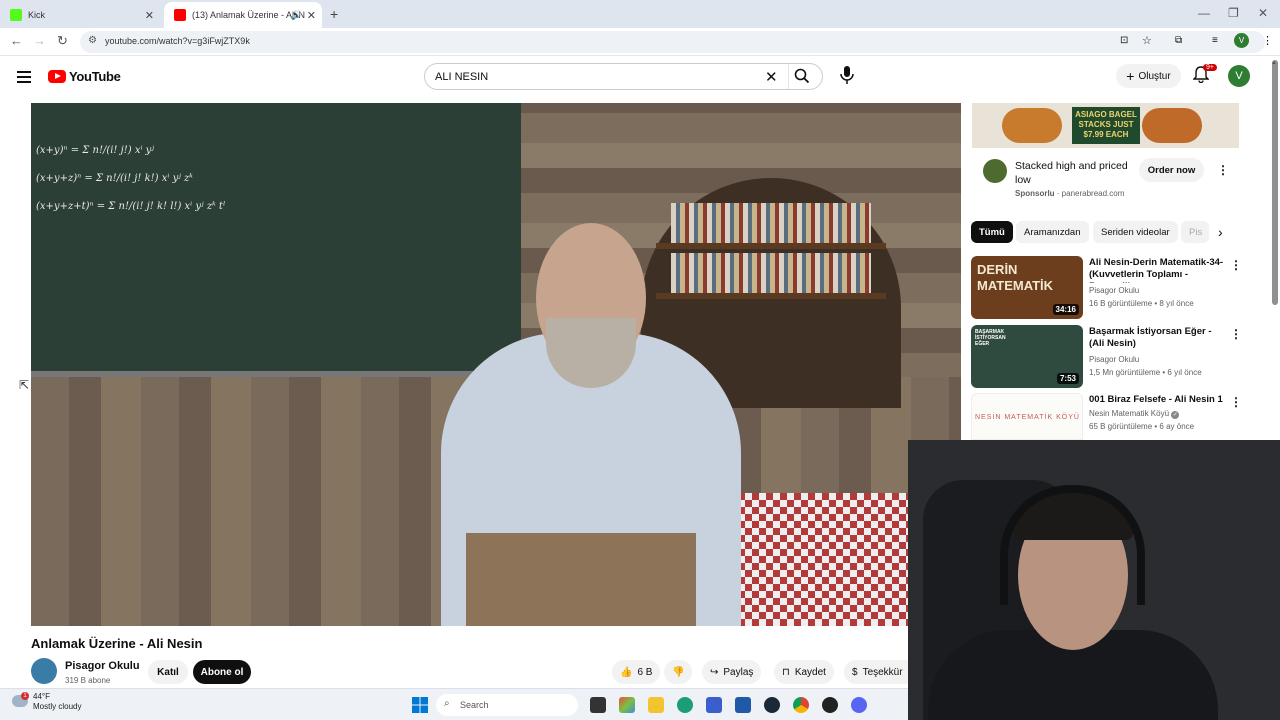 The width and height of the screenshot is (1280, 720). I want to click on ad-headline: Stacked high and priced low, so click(1075, 173).